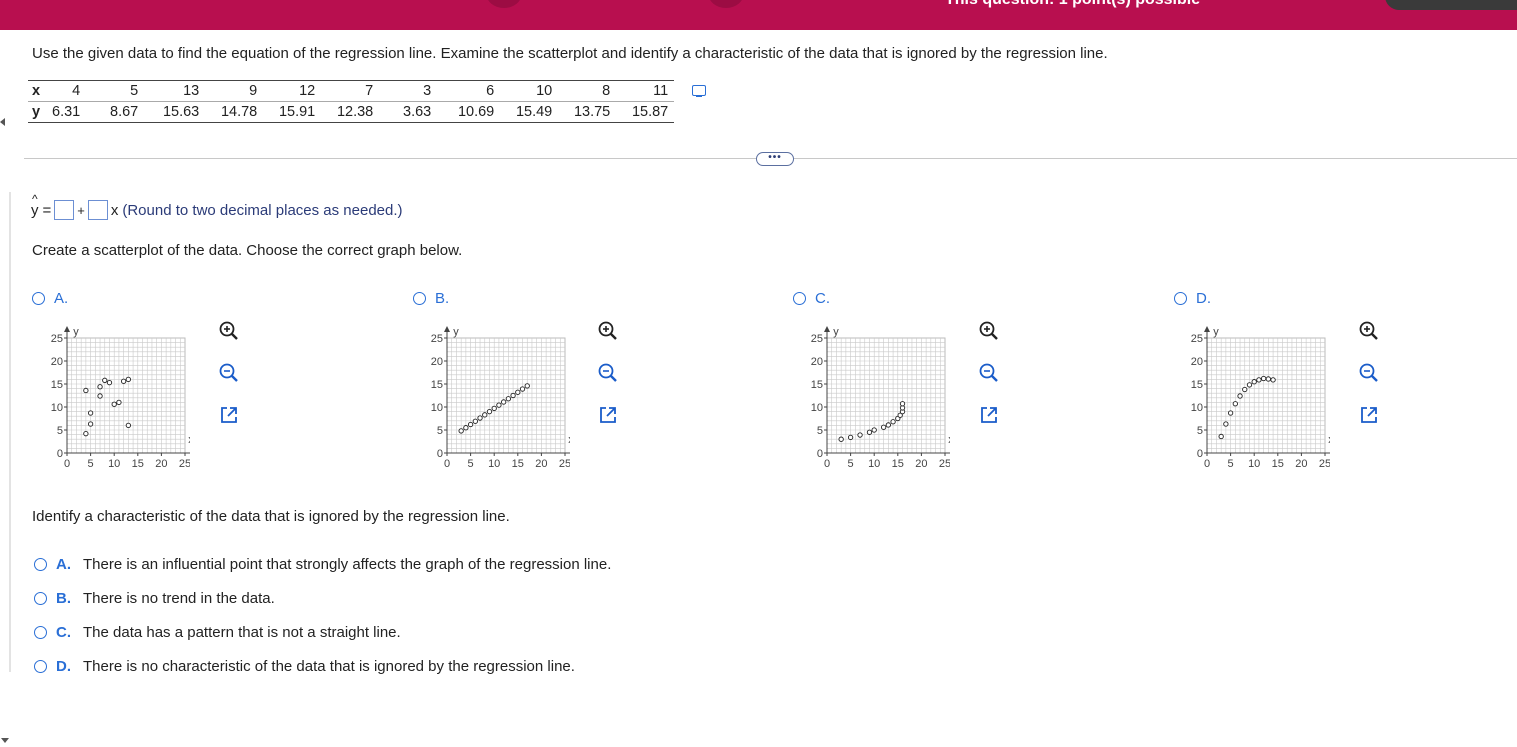 This screenshot has height=747, width=1517. Describe the element at coordinates (447, 463) in the screenshot. I see `x-tick-label: 0` at that location.